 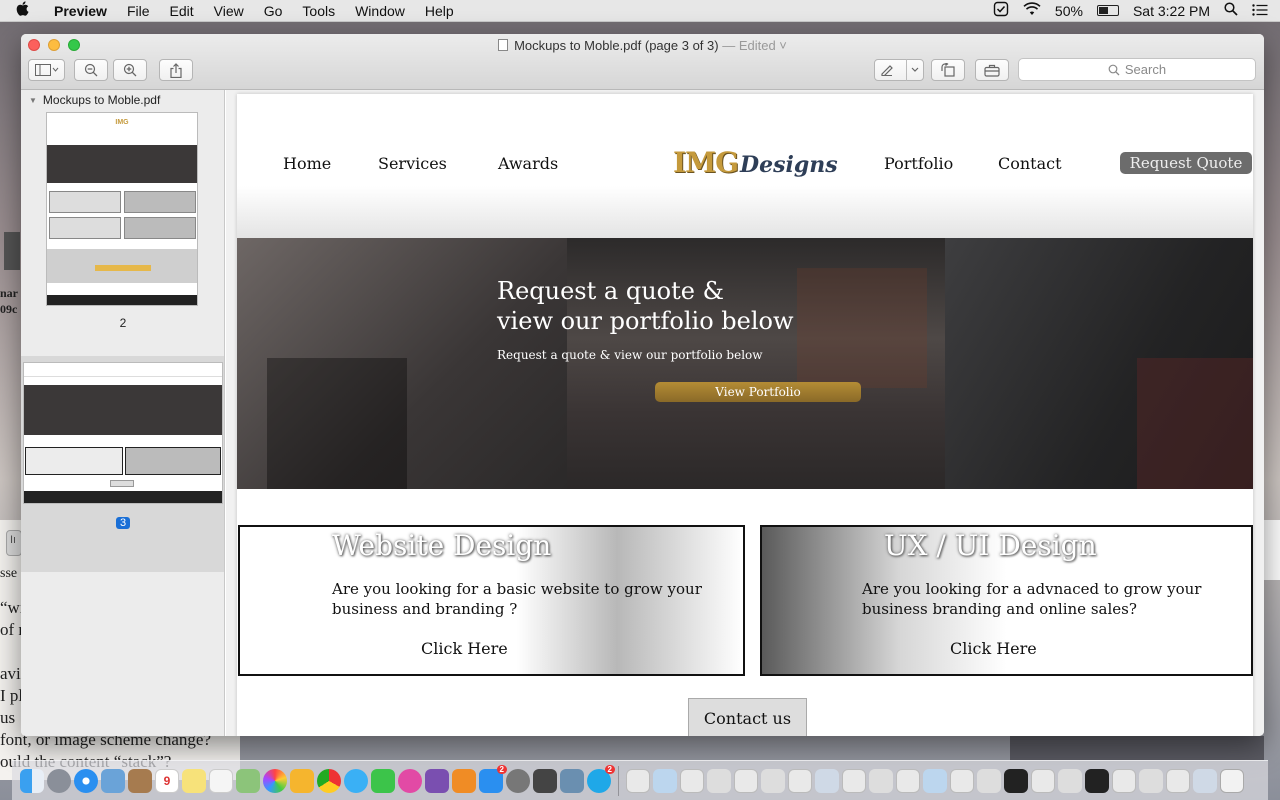 I want to click on search-placeholder: Search, so click(x=1145, y=69).